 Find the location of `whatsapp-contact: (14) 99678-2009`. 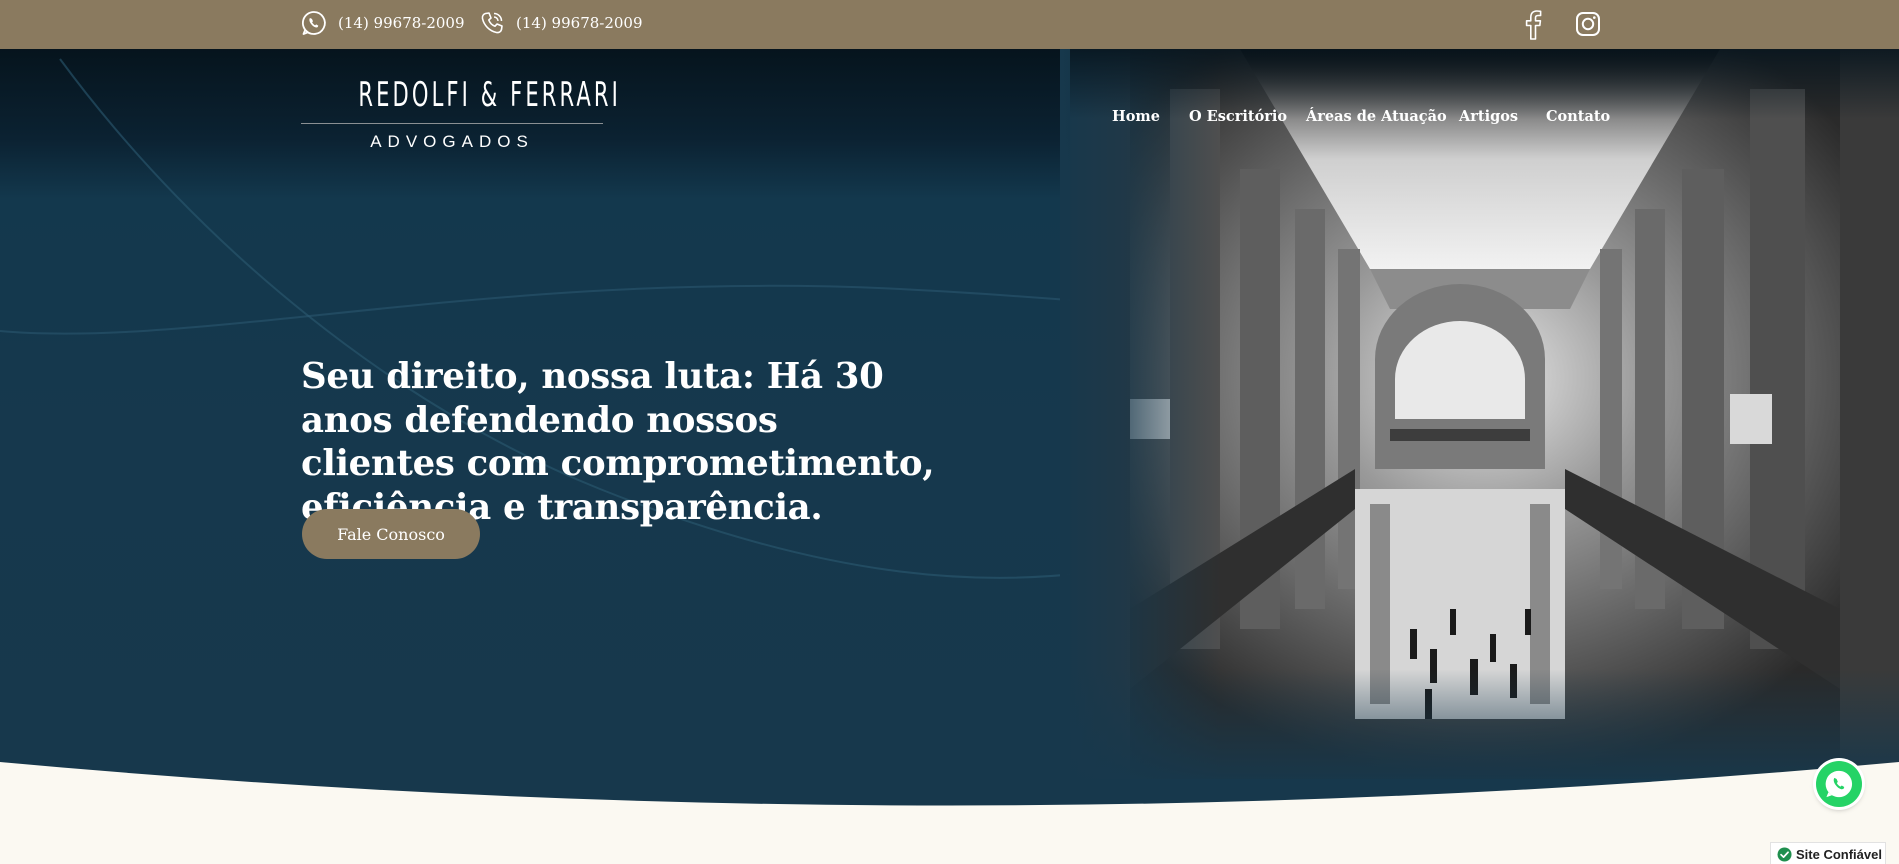

whatsapp-contact: (14) 99678-2009 is located at coordinates (382, 23).